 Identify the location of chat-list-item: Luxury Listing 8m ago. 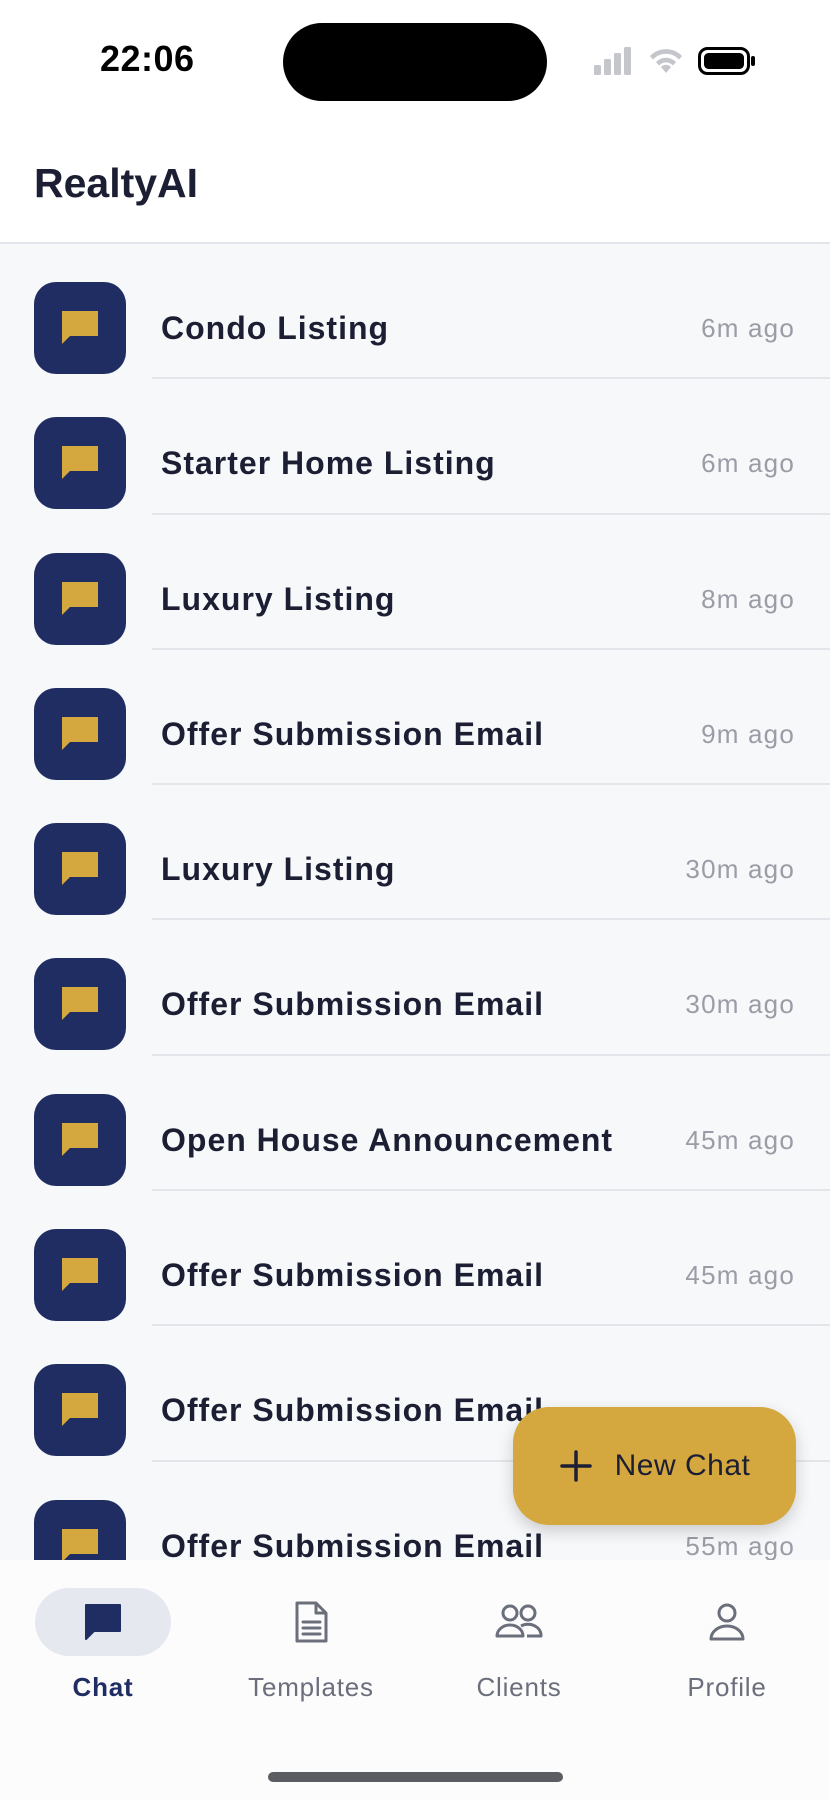
(415, 582).